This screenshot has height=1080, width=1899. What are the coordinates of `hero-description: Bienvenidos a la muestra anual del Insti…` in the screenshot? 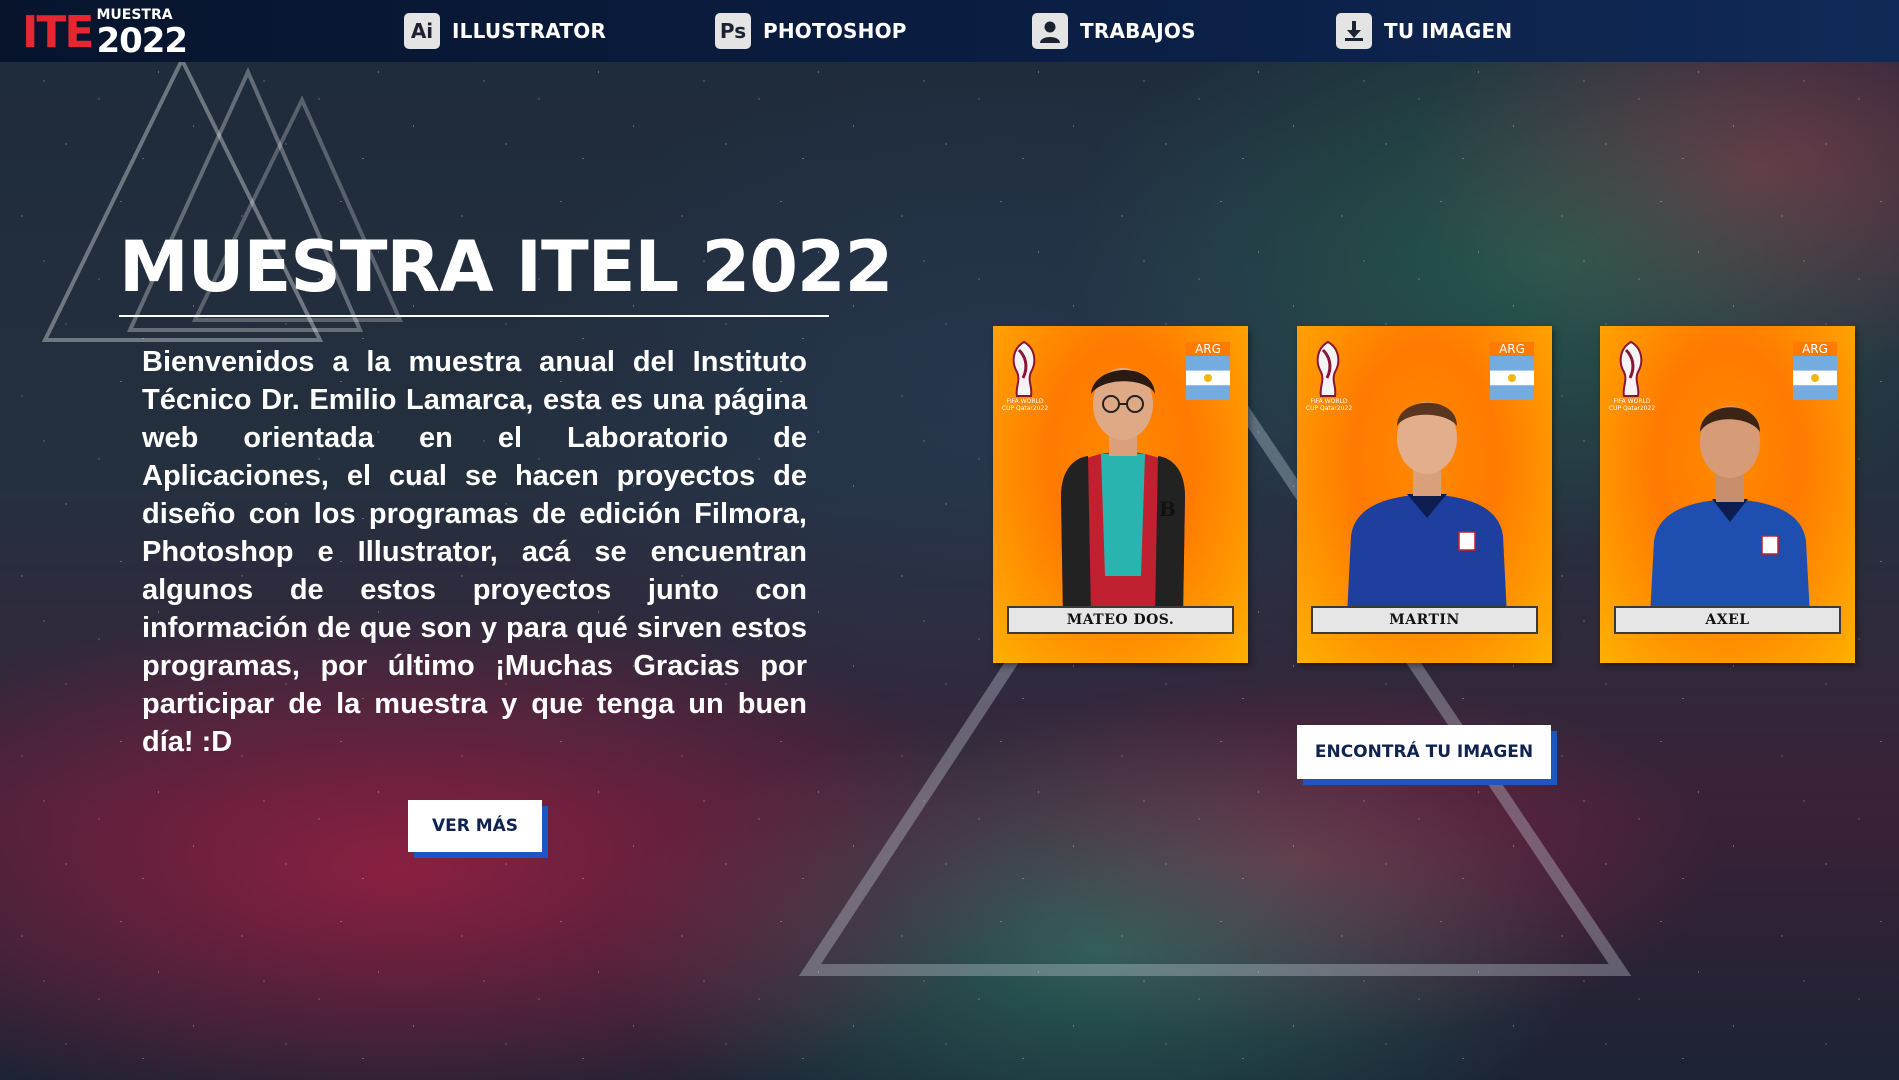 It's located at (474, 552).